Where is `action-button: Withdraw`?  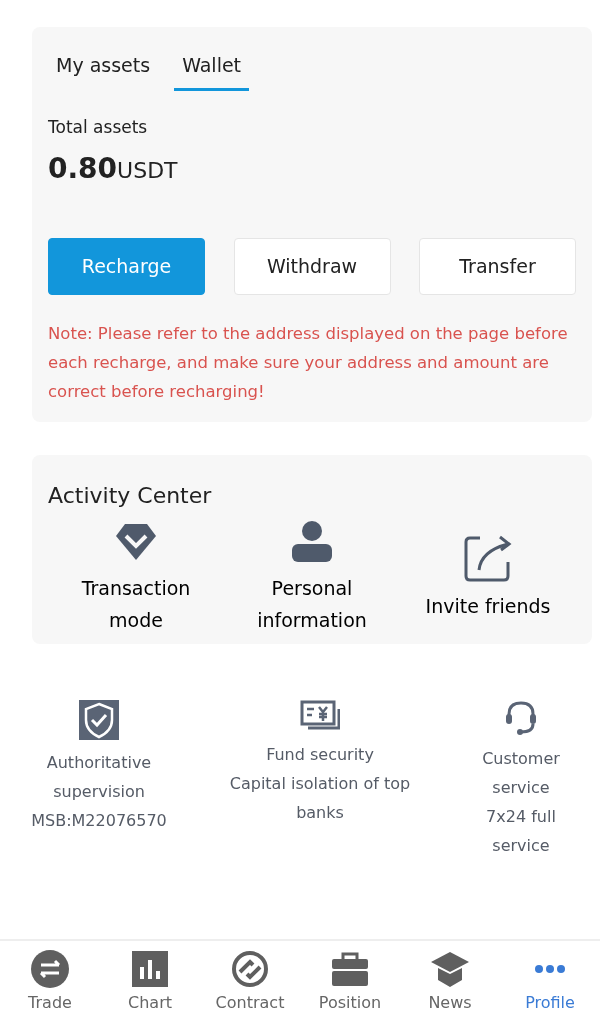
action-button: Withdraw is located at coordinates (312, 266).